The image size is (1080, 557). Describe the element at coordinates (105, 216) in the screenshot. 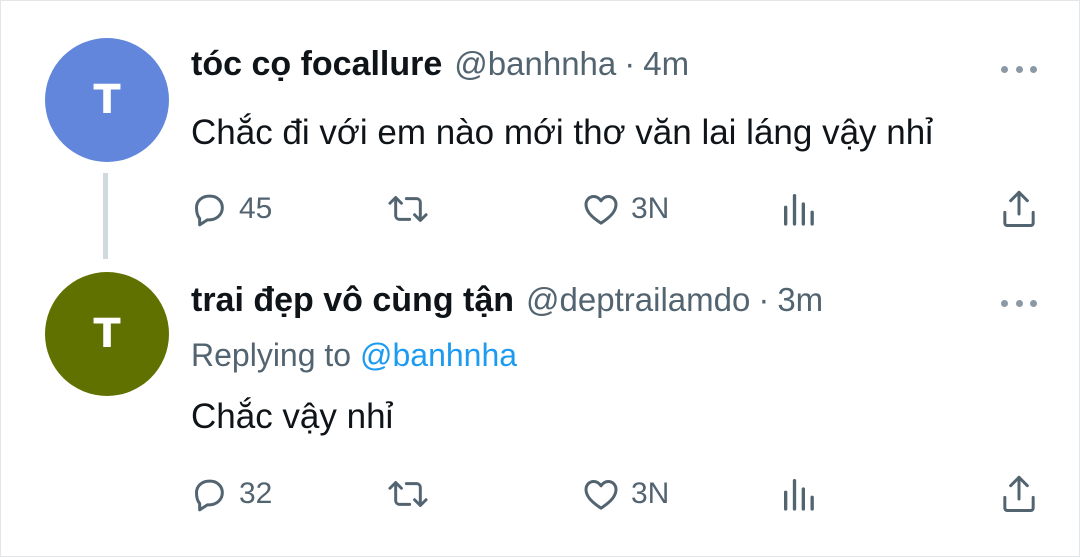

I see `thread-connector-line` at that location.